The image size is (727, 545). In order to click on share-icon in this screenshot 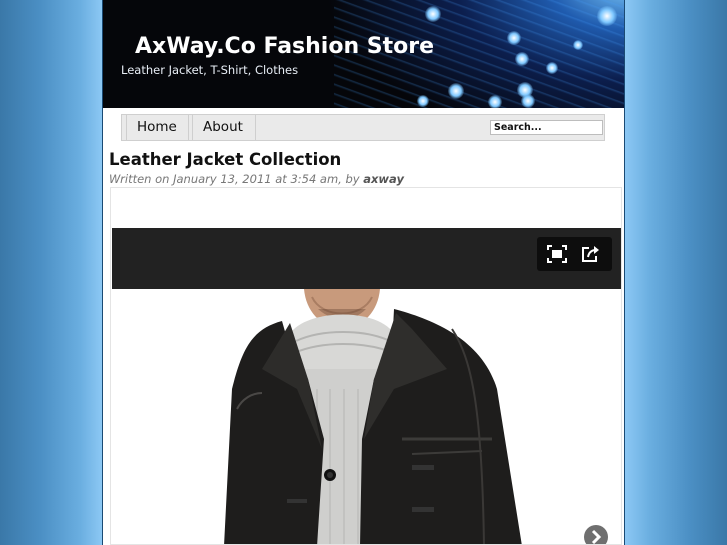, I will do `click(591, 254)`.